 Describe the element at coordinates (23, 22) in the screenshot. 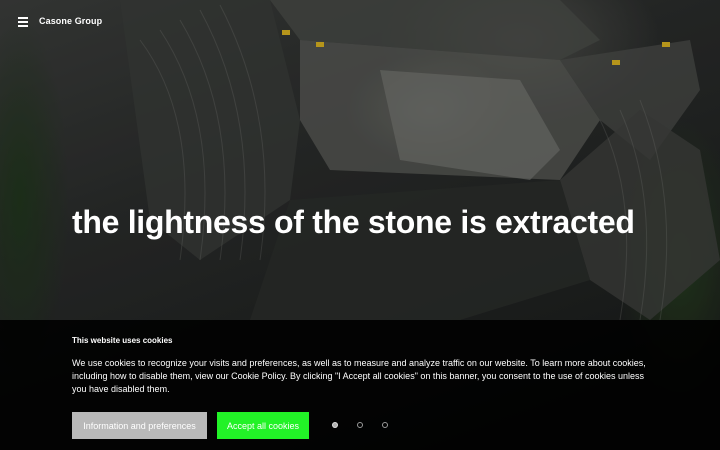

I see `hamburger-menu-icon` at that location.